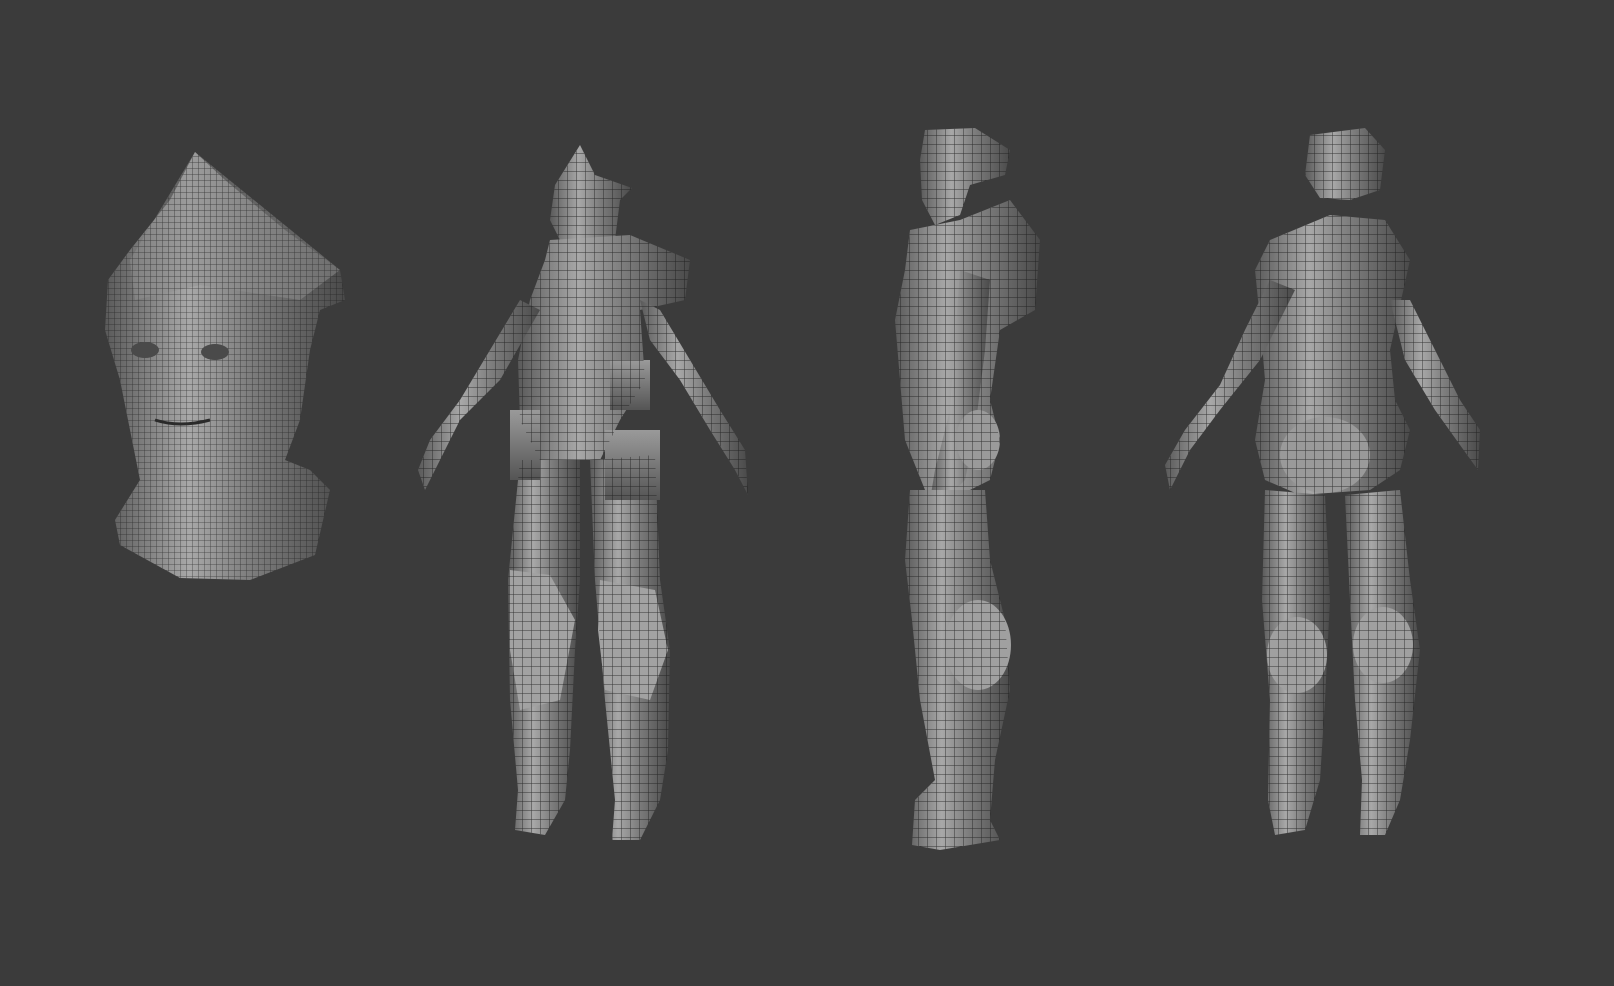 The width and height of the screenshot is (1614, 986). Describe the element at coordinates (583, 492) in the screenshot. I see `front-view` at that location.